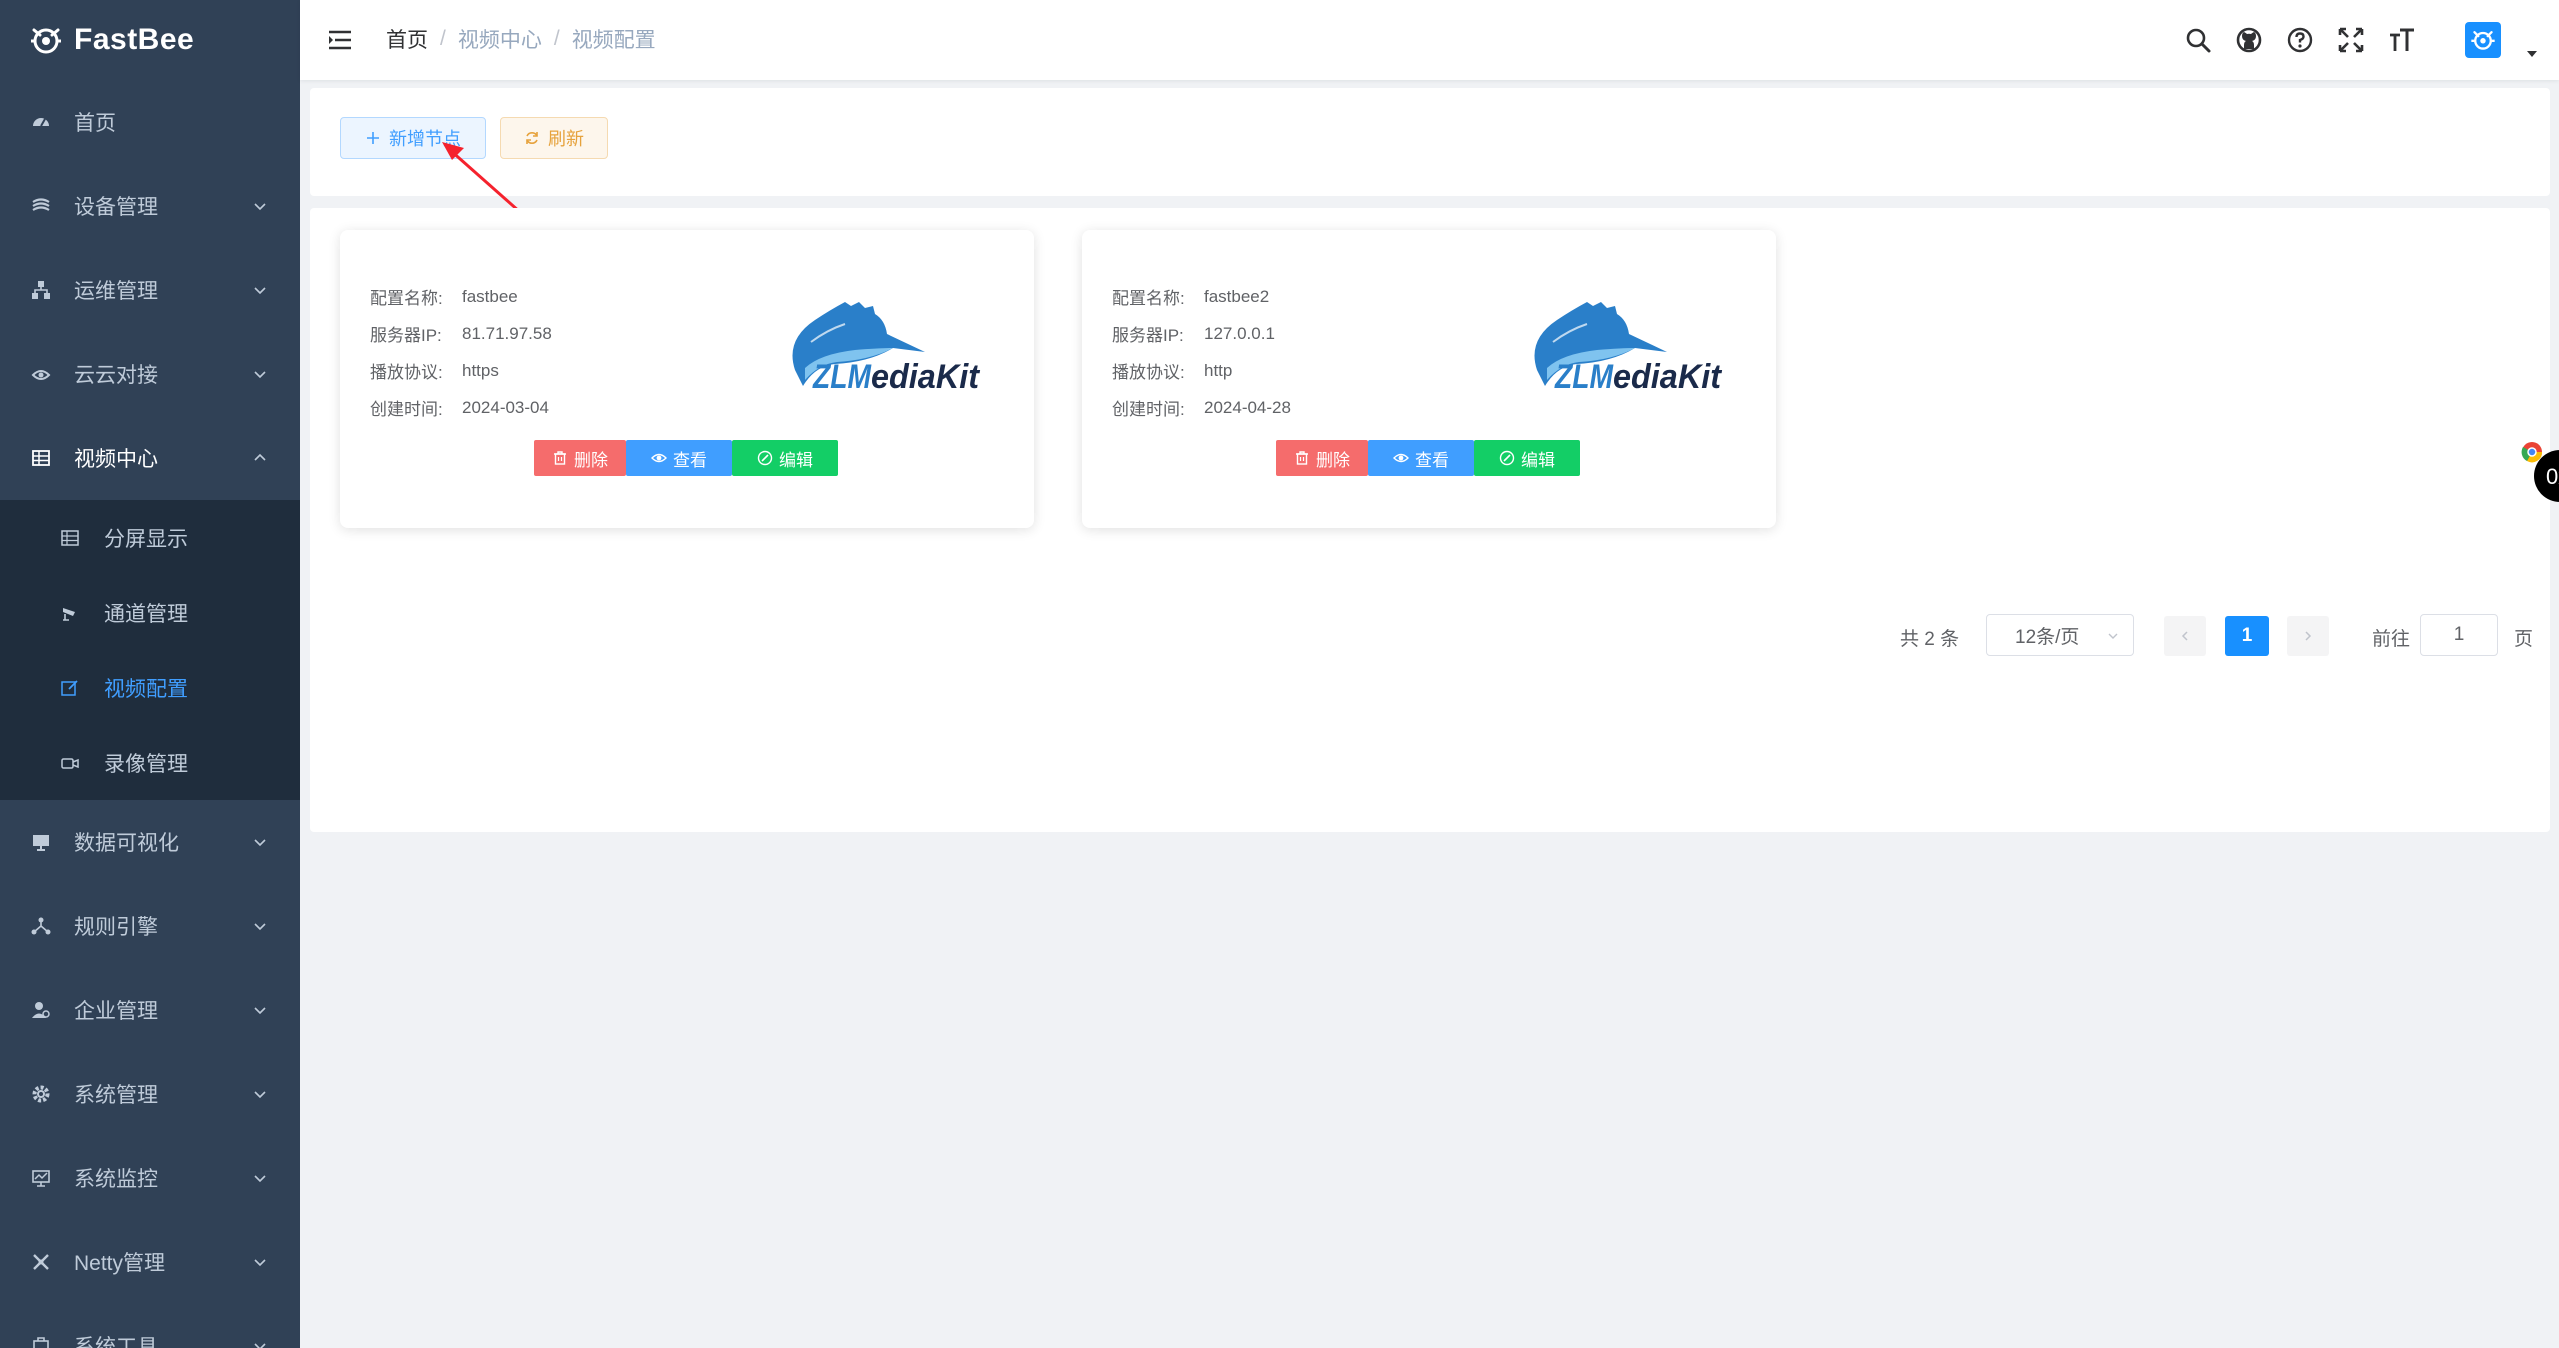 Image resolution: width=2559 pixels, height=1348 pixels. Describe the element at coordinates (2249, 40) in the screenshot. I see `github-icon` at that location.